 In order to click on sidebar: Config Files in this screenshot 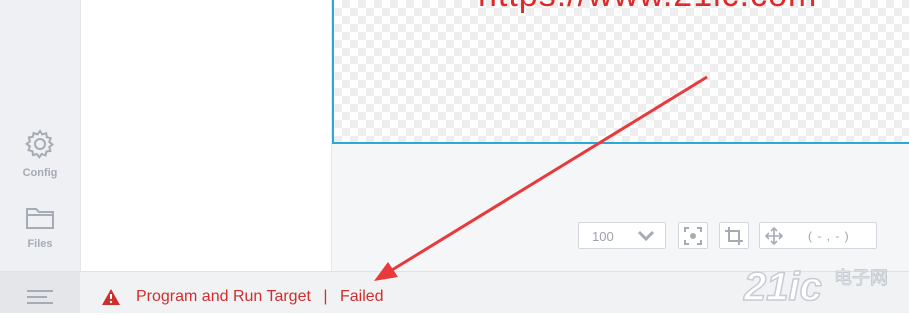, I will do `click(40, 135)`.